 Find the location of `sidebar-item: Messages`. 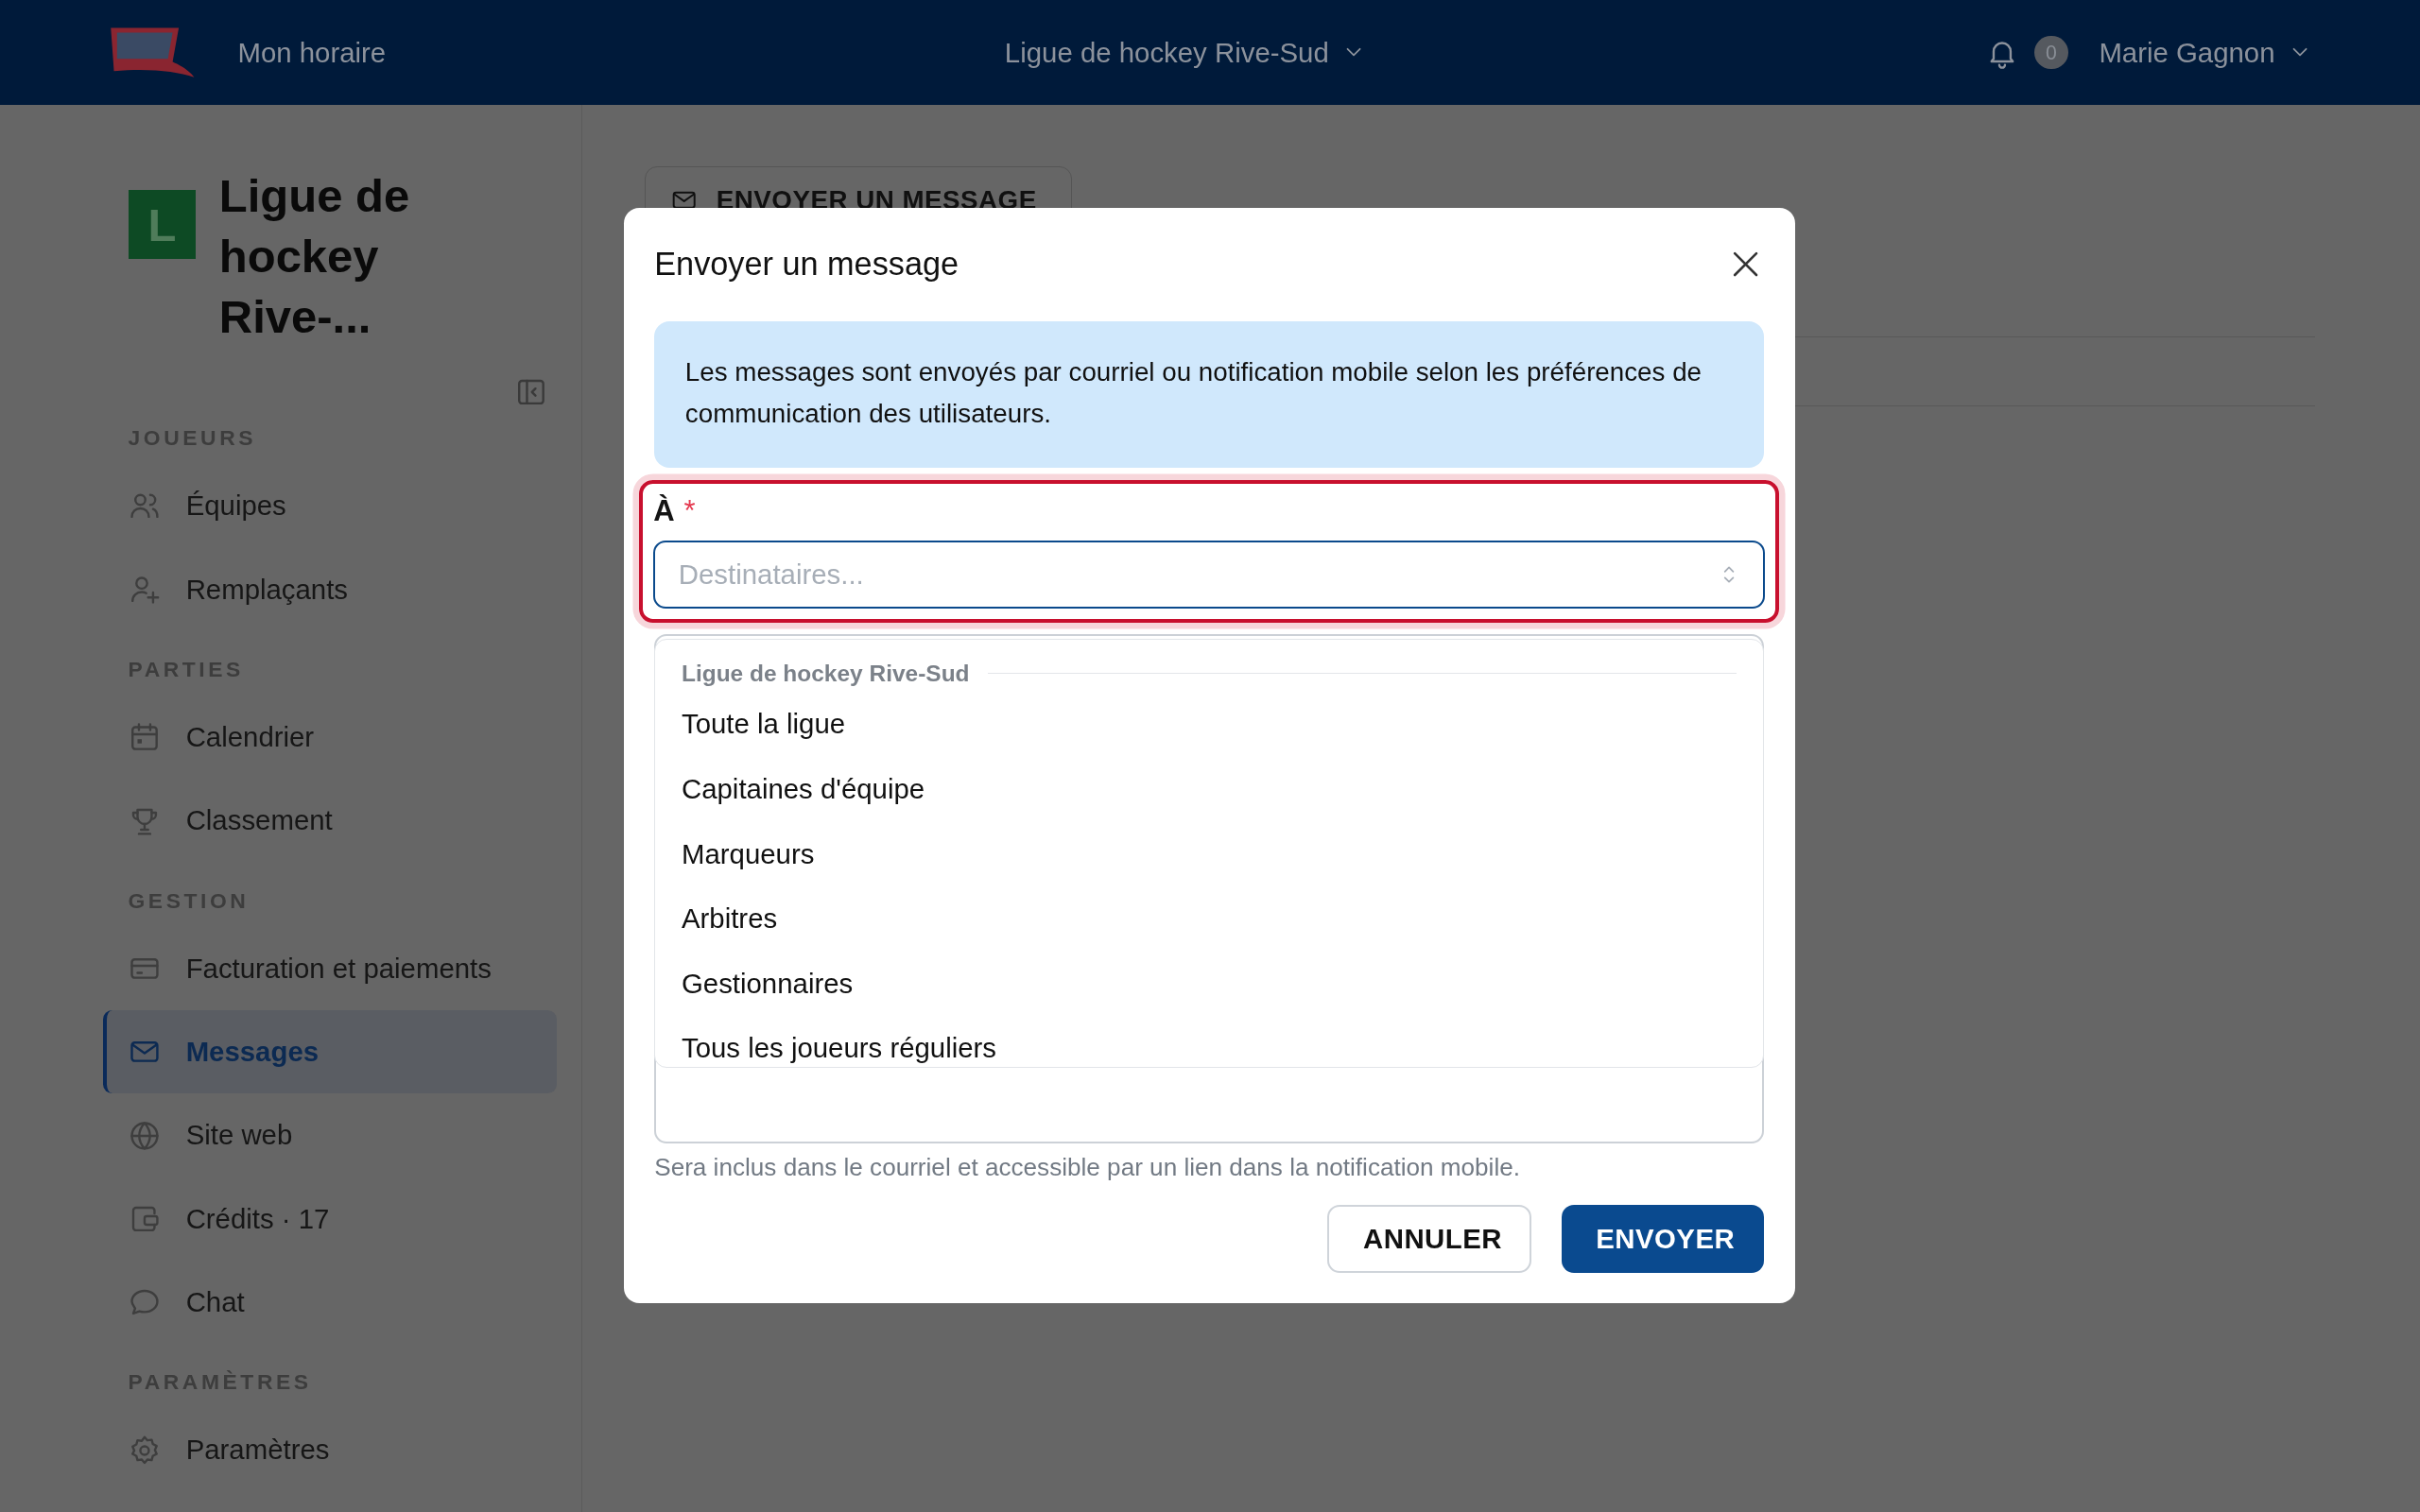

sidebar-item: Messages is located at coordinates (330, 1052).